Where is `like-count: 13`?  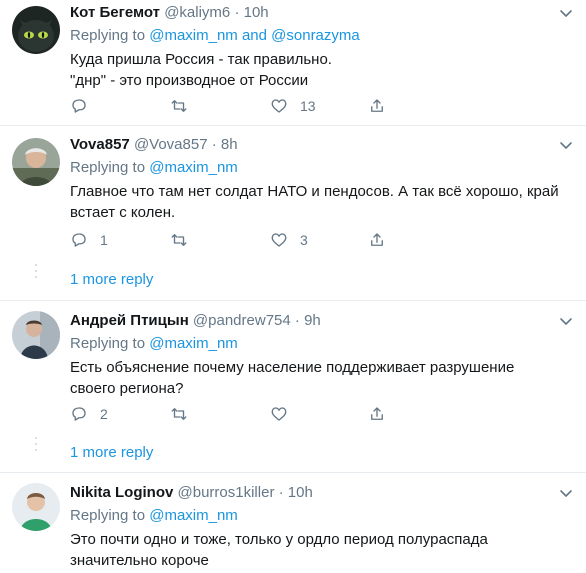 like-count: 13 is located at coordinates (308, 106).